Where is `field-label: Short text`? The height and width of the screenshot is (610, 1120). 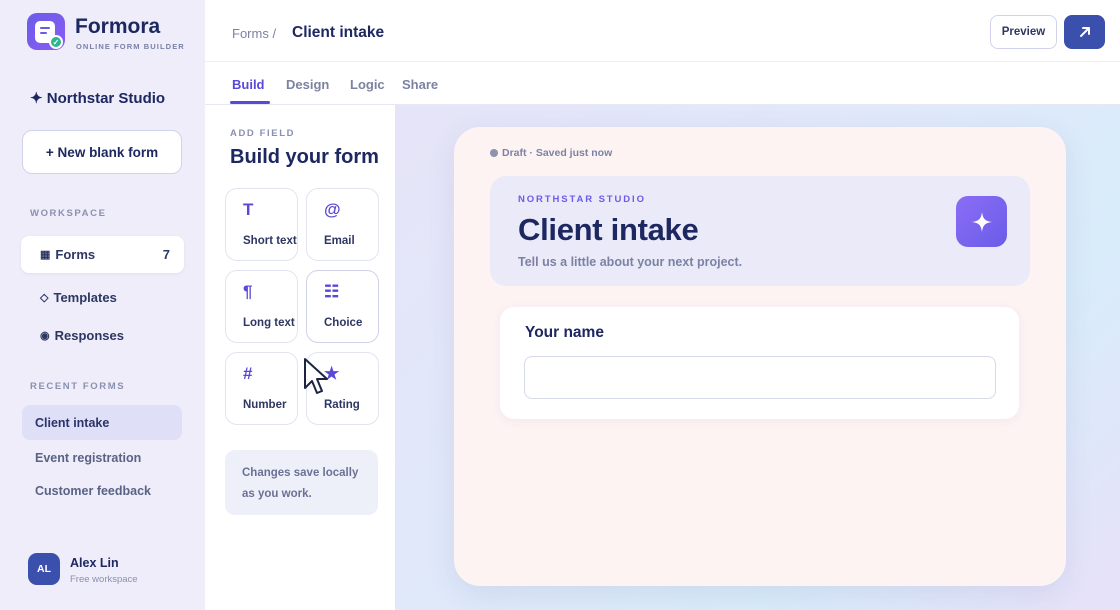 field-label: Short text is located at coordinates (270, 241).